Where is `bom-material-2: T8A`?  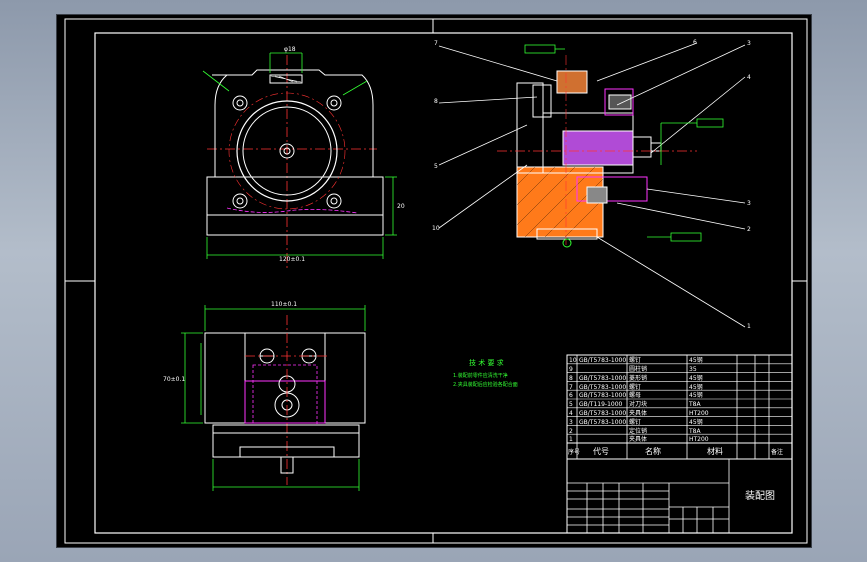
bom-material-2: T8A is located at coordinates (694, 431).